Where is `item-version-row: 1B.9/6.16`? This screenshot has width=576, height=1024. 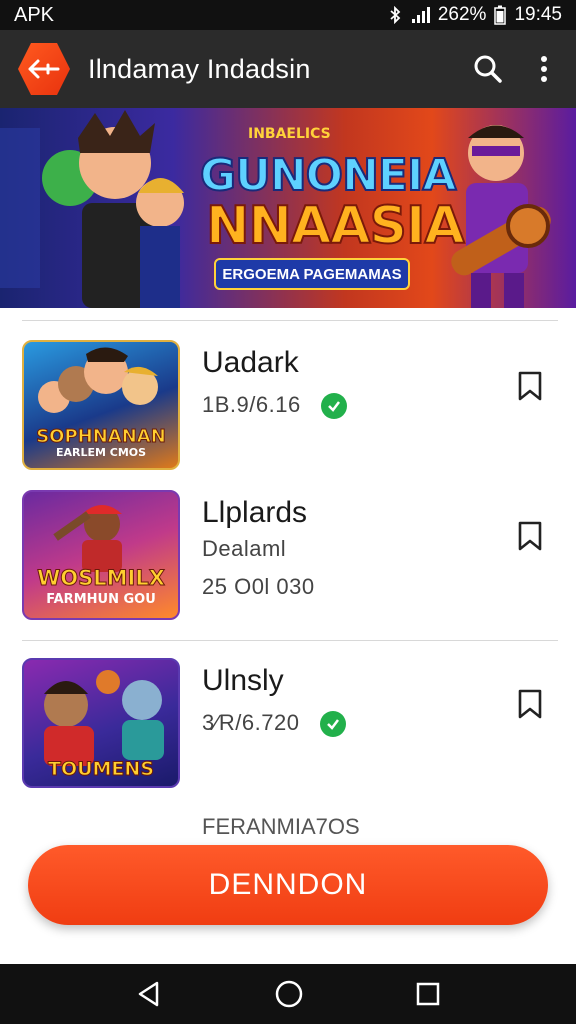
item-version-row: 1B.9/6.16 is located at coordinates (275, 406).